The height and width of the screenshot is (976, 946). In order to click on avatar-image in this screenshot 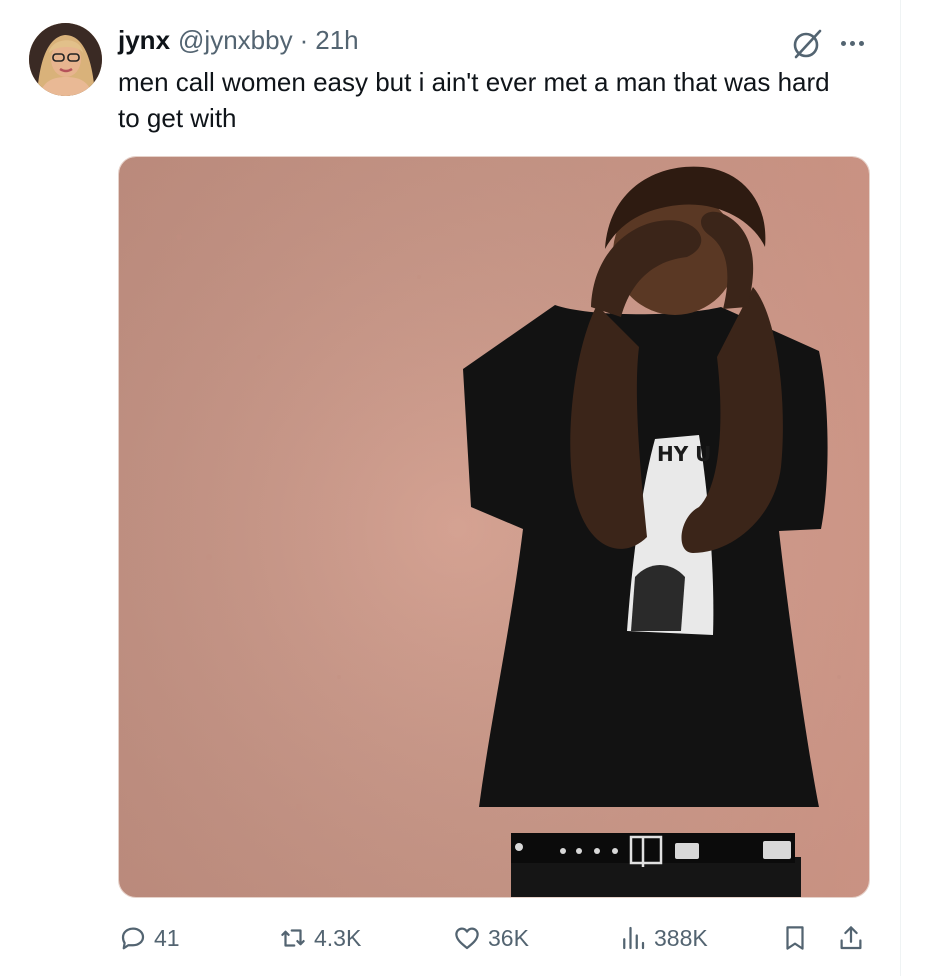, I will do `click(65, 59)`.